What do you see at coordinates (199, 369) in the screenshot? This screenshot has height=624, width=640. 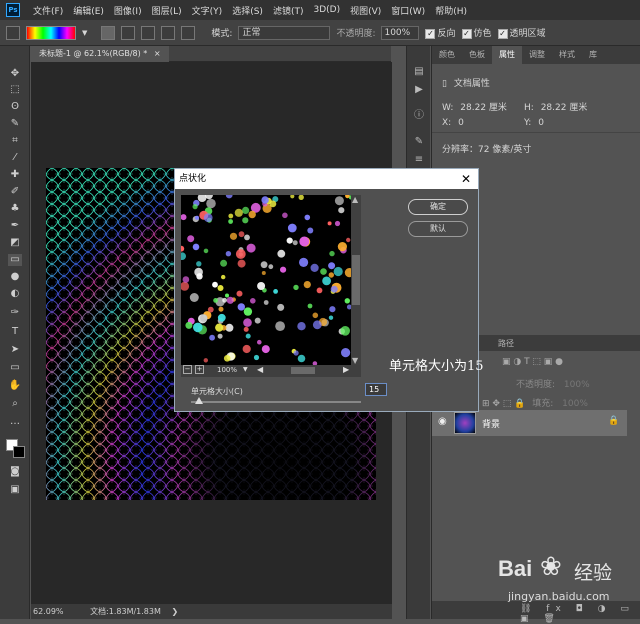 I see `zoom-in-icon: +` at bounding box center [199, 369].